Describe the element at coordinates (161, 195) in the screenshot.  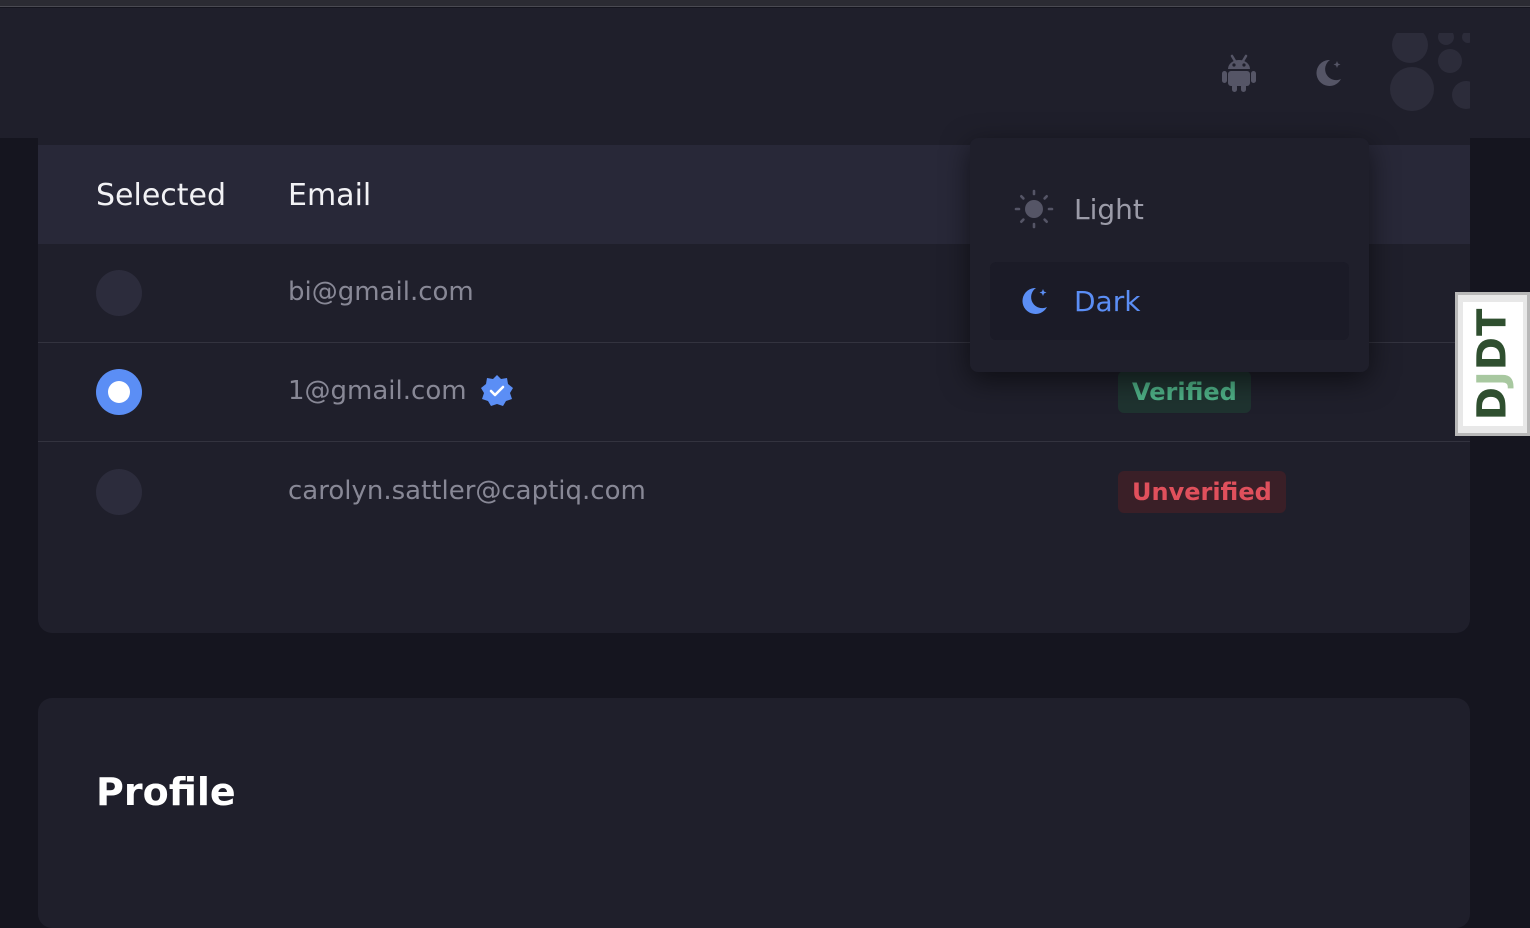
I see `column-header-selected: Selected` at that location.